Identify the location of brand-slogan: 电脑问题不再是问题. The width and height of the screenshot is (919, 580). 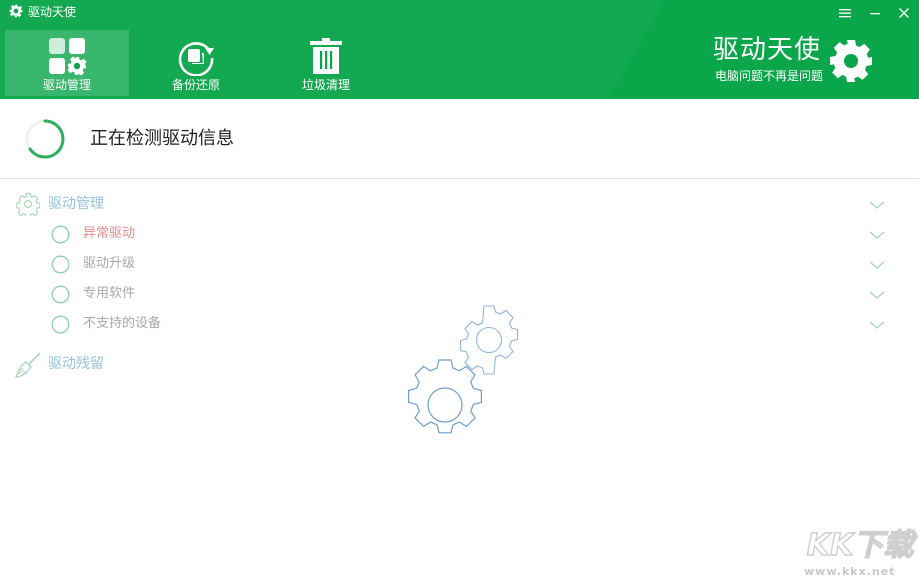
(769, 76).